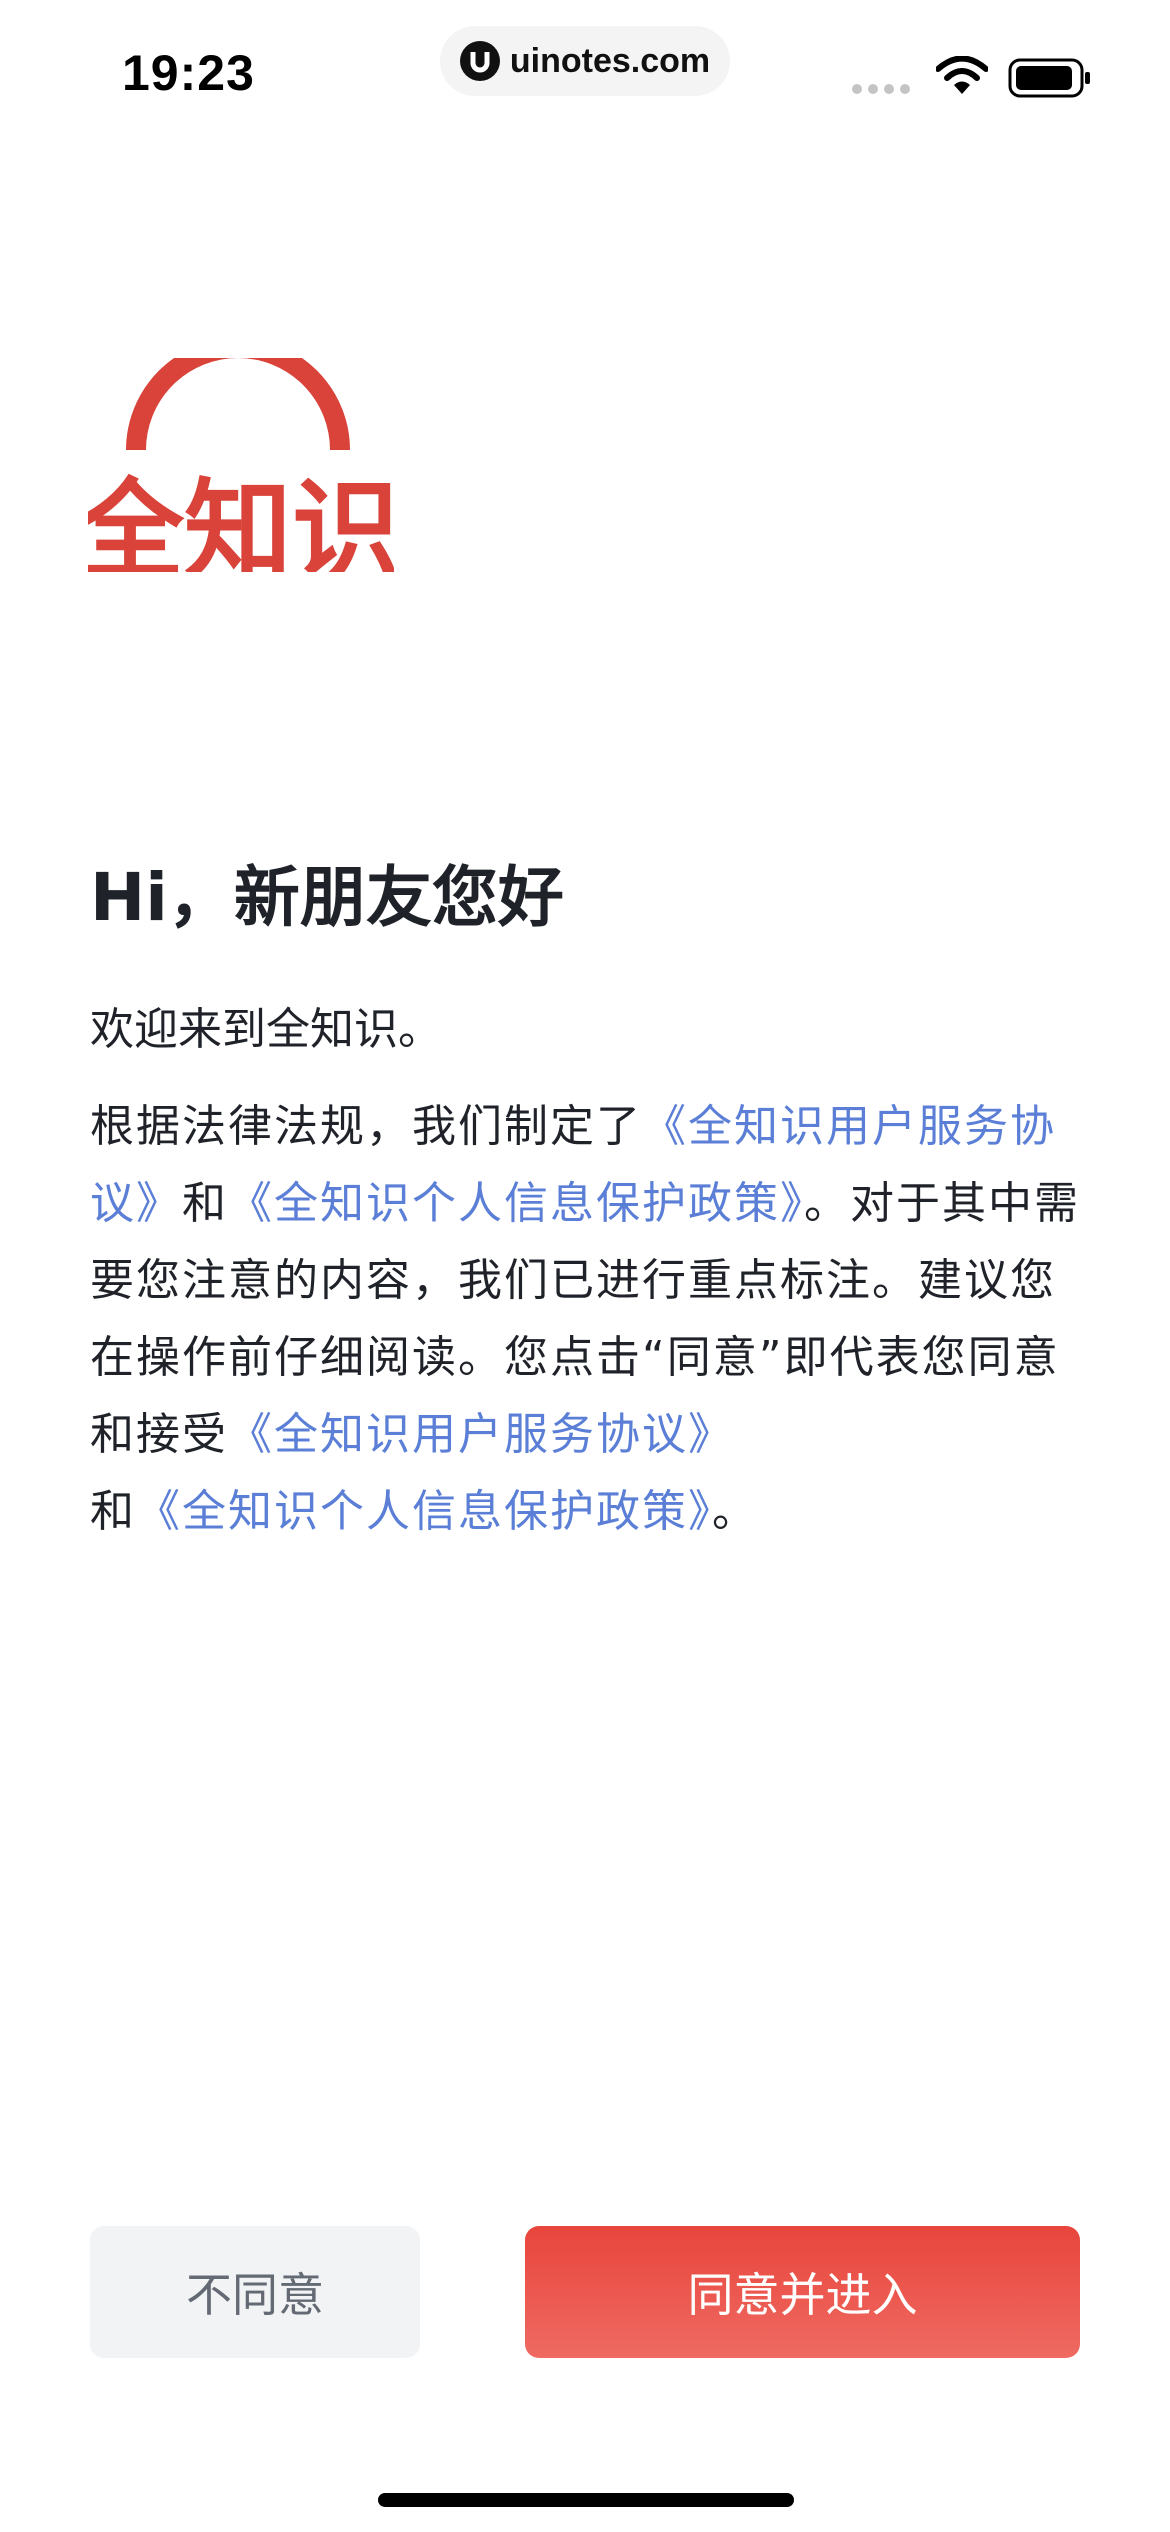 The width and height of the screenshot is (1170, 2532). Describe the element at coordinates (241, 465) in the screenshot. I see `app-logo: 全知识` at that location.